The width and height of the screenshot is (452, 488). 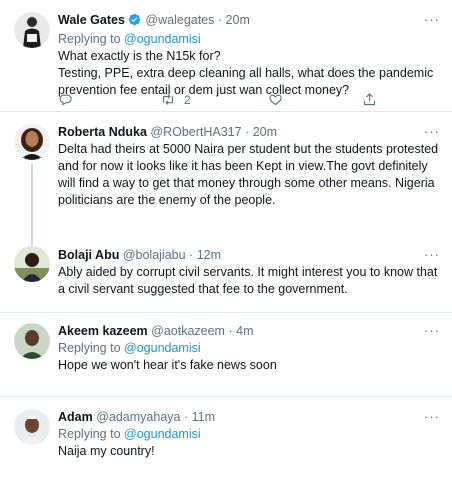 What do you see at coordinates (106, 451) in the screenshot?
I see `tweet-text: Naija my country!` at bounding box center [106, 451].